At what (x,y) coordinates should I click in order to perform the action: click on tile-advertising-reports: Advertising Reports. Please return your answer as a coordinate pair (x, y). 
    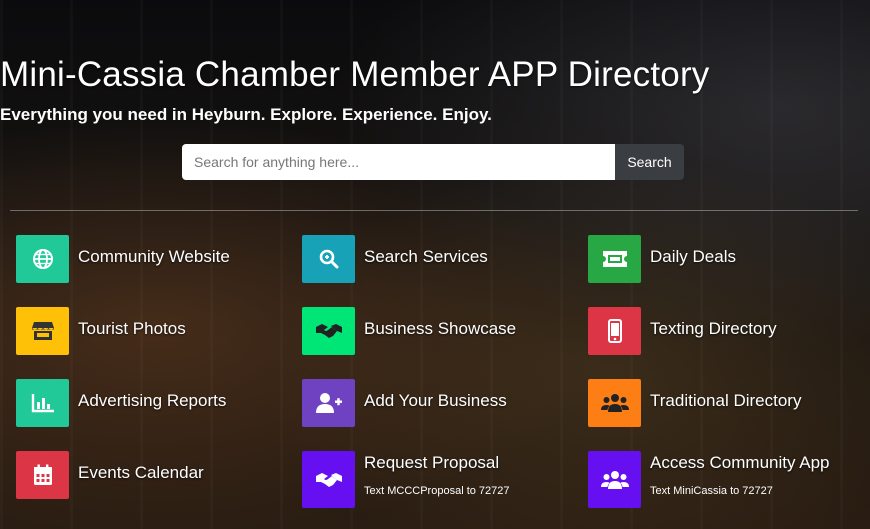
    Looking at the image, I should click on (121, 403).